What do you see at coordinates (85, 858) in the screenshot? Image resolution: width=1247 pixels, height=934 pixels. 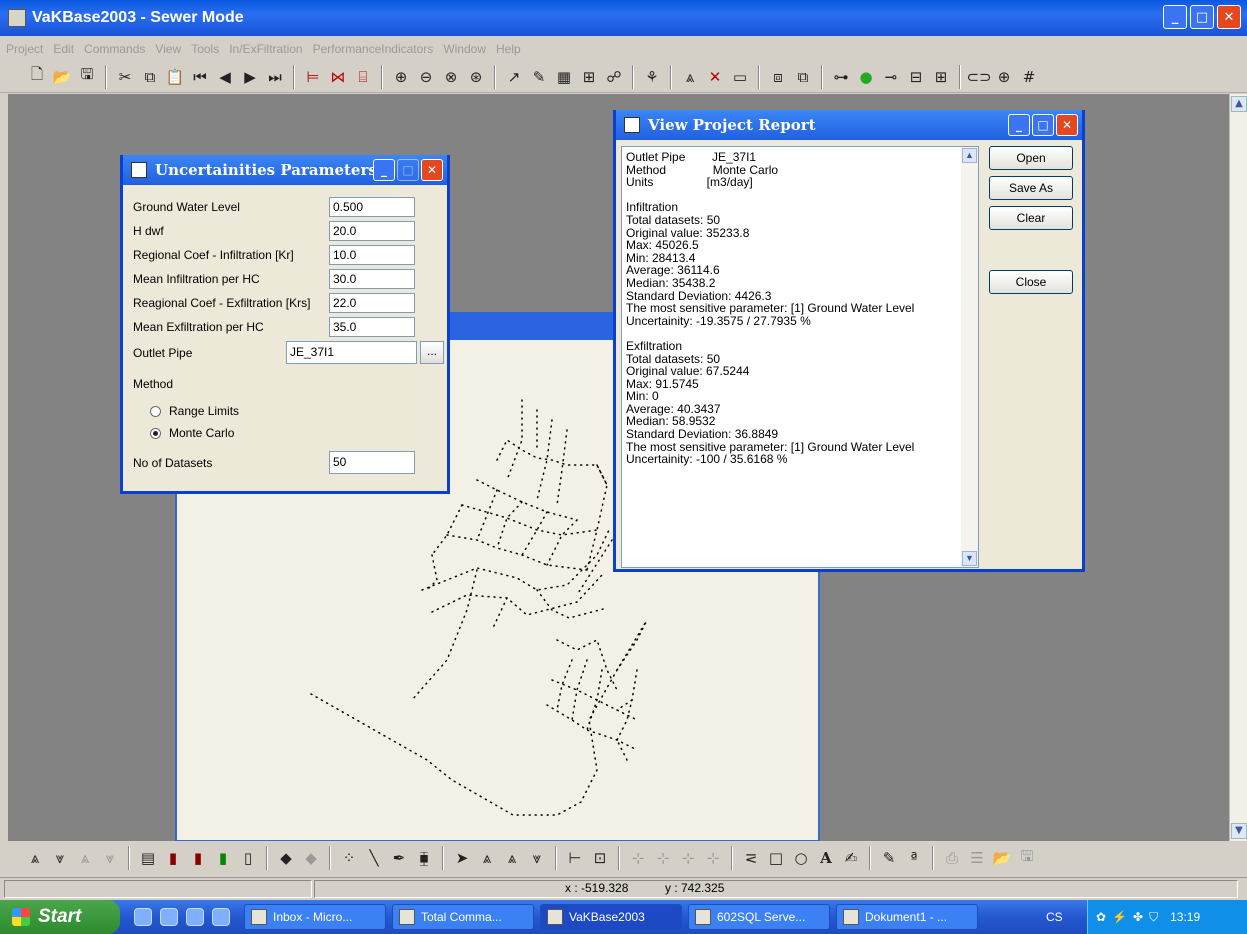 I see `filter-off-icon: ⩓` at bounding box center [85, 858].